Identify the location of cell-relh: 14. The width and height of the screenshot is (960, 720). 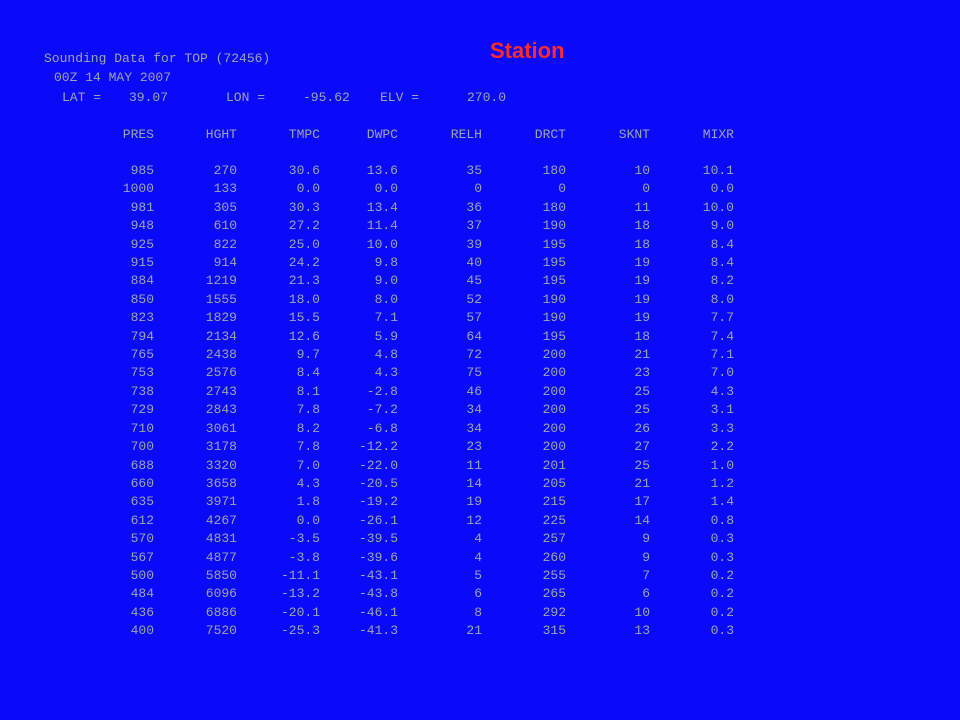
(474, 483).